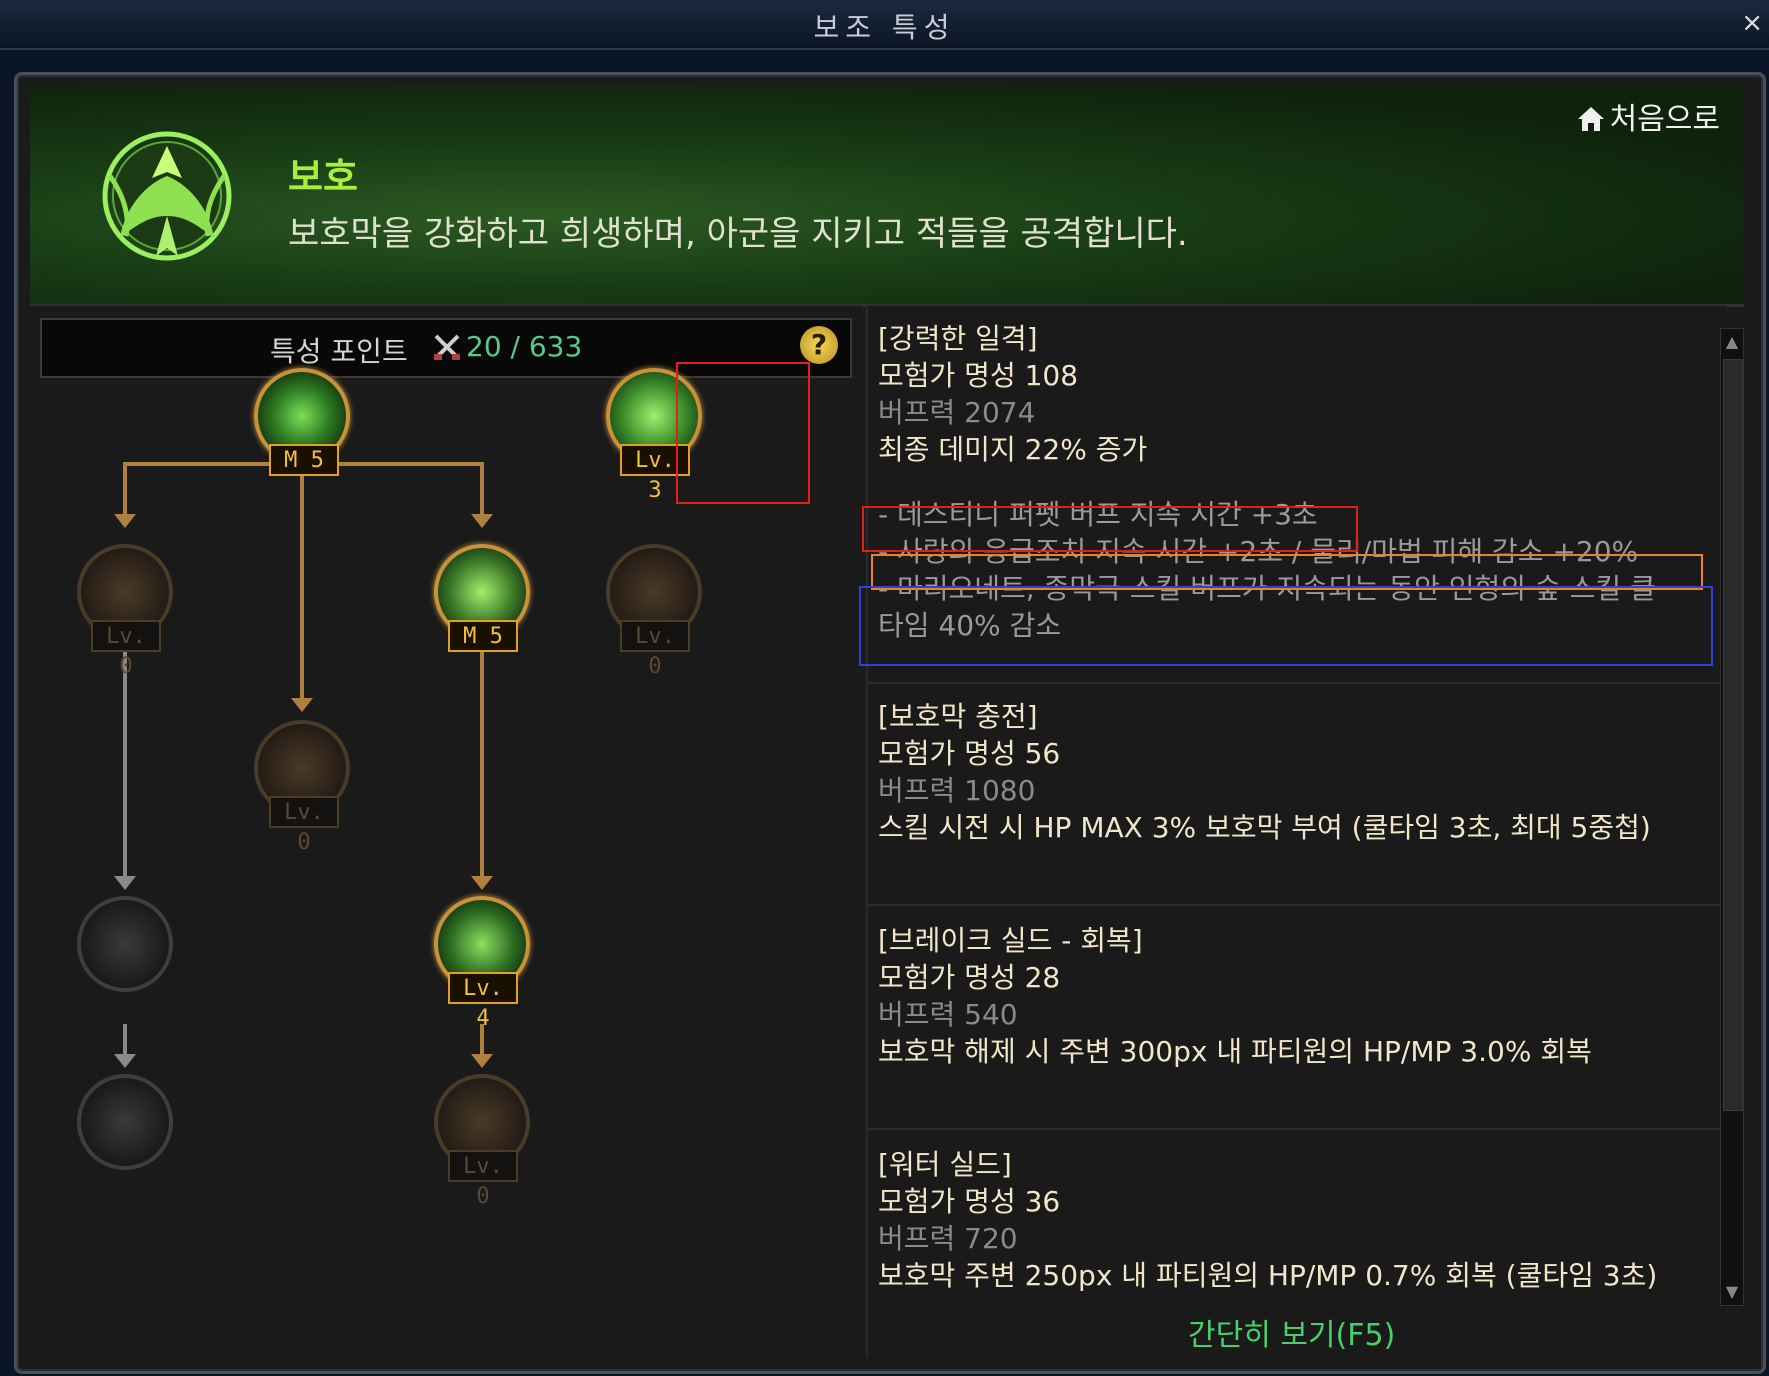 This screenshot has height=1376, width=1769. I want to click on detail-1-name: [강력한 일격], so click(958, 338).